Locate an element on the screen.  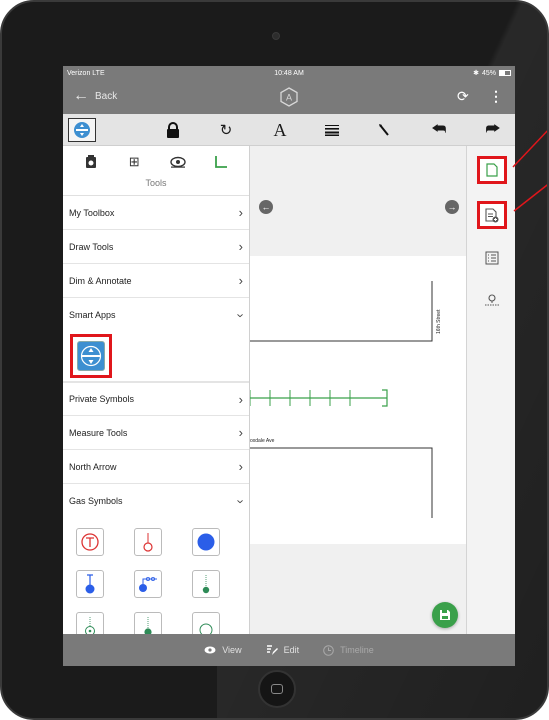
smart-app-button is located at coordinates (91, 356).